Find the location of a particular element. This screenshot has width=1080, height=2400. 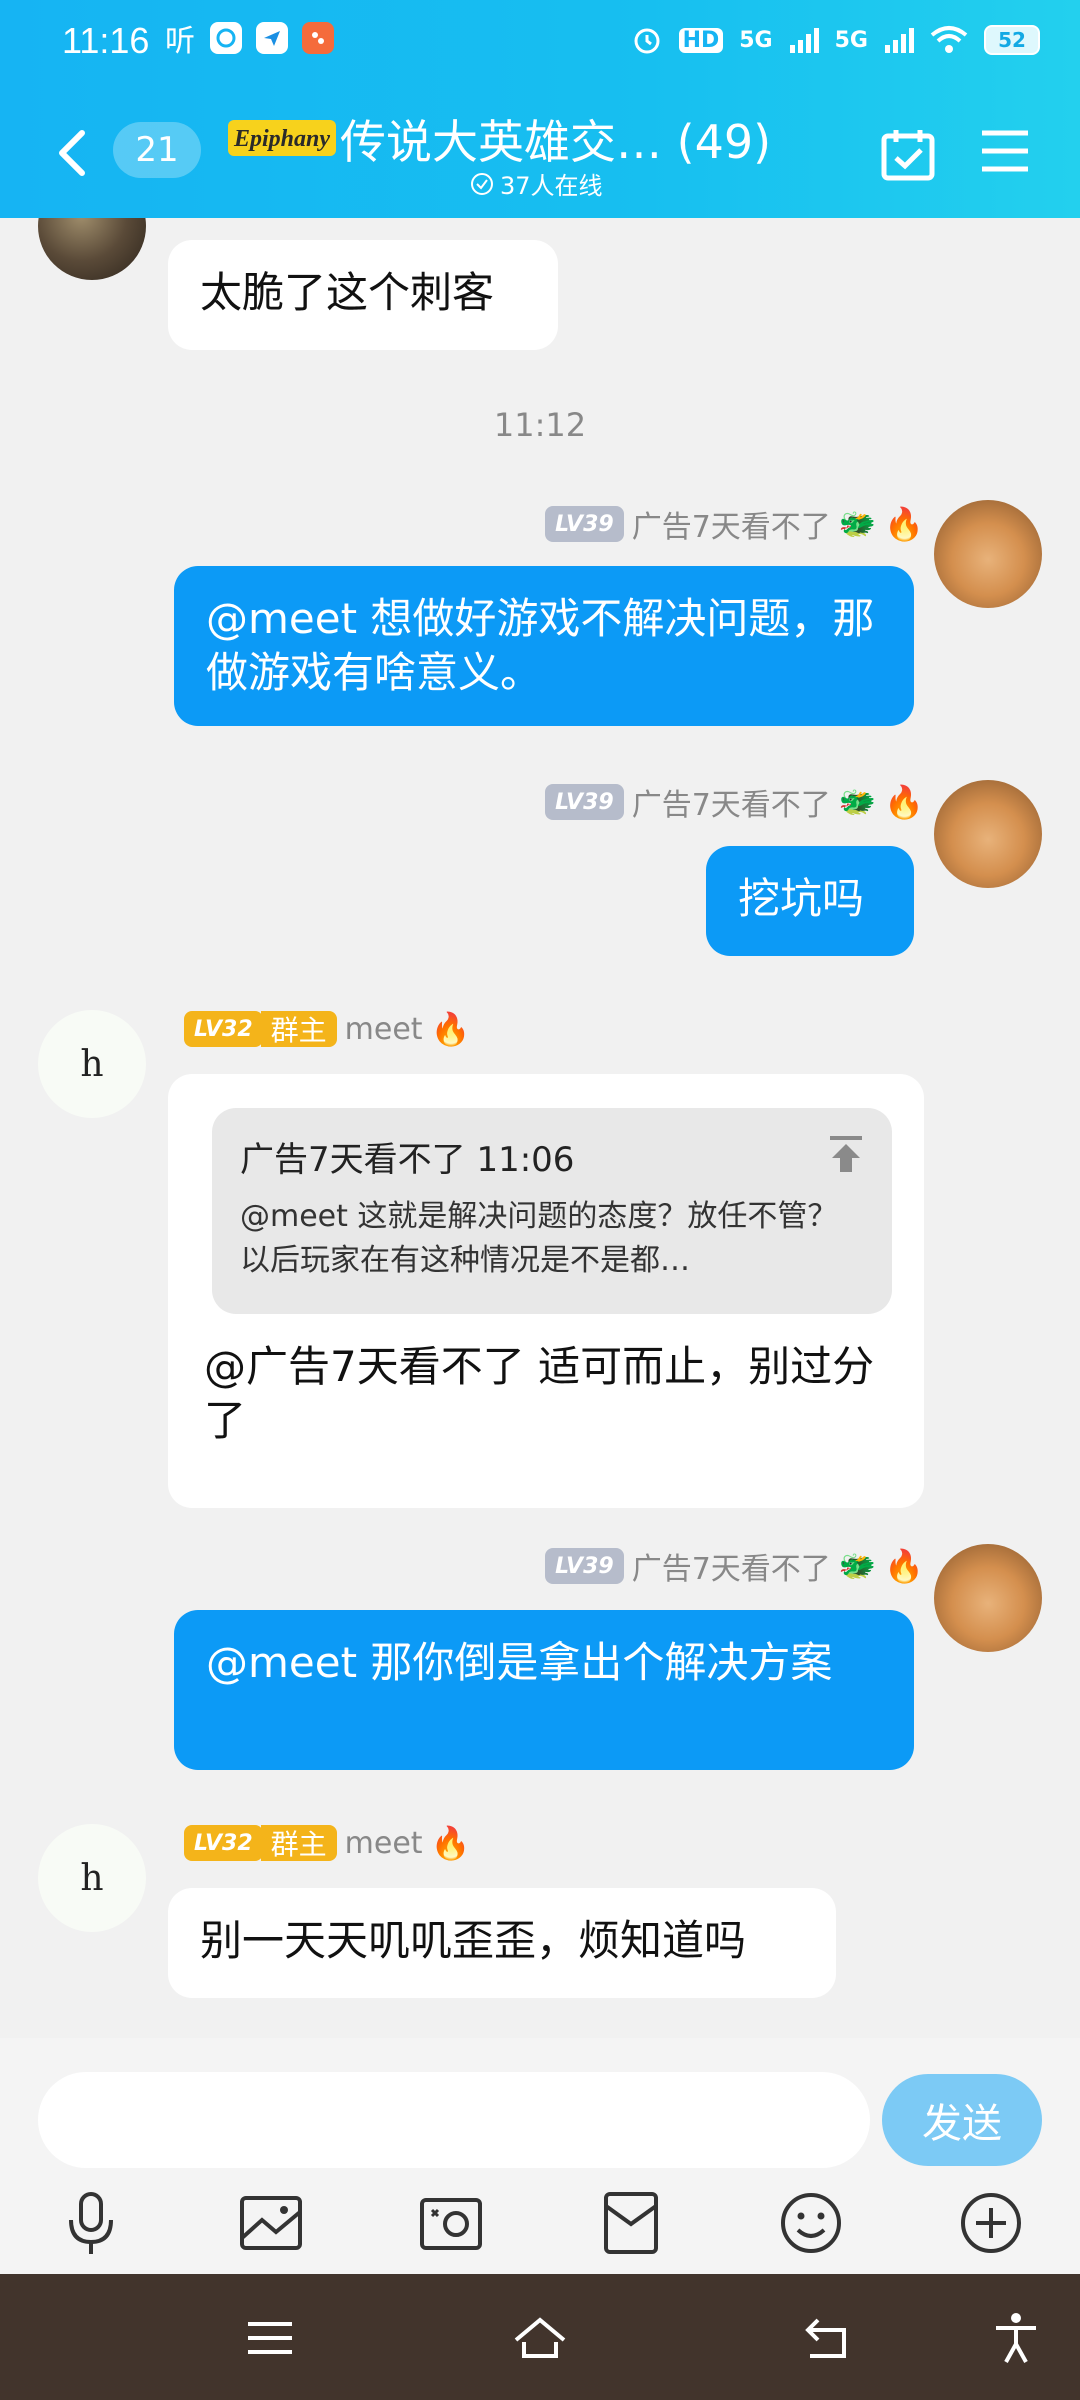

back-nav-icon is located at coordinates (826, 2338).